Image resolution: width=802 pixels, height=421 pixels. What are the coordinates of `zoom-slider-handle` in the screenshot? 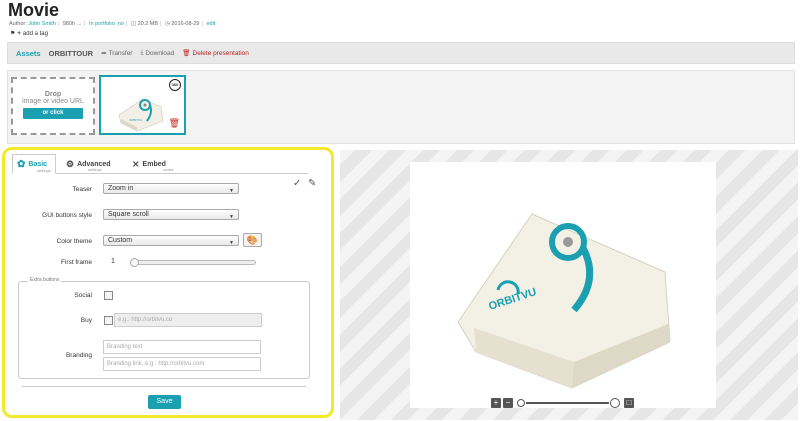 It's located at (521, 403).